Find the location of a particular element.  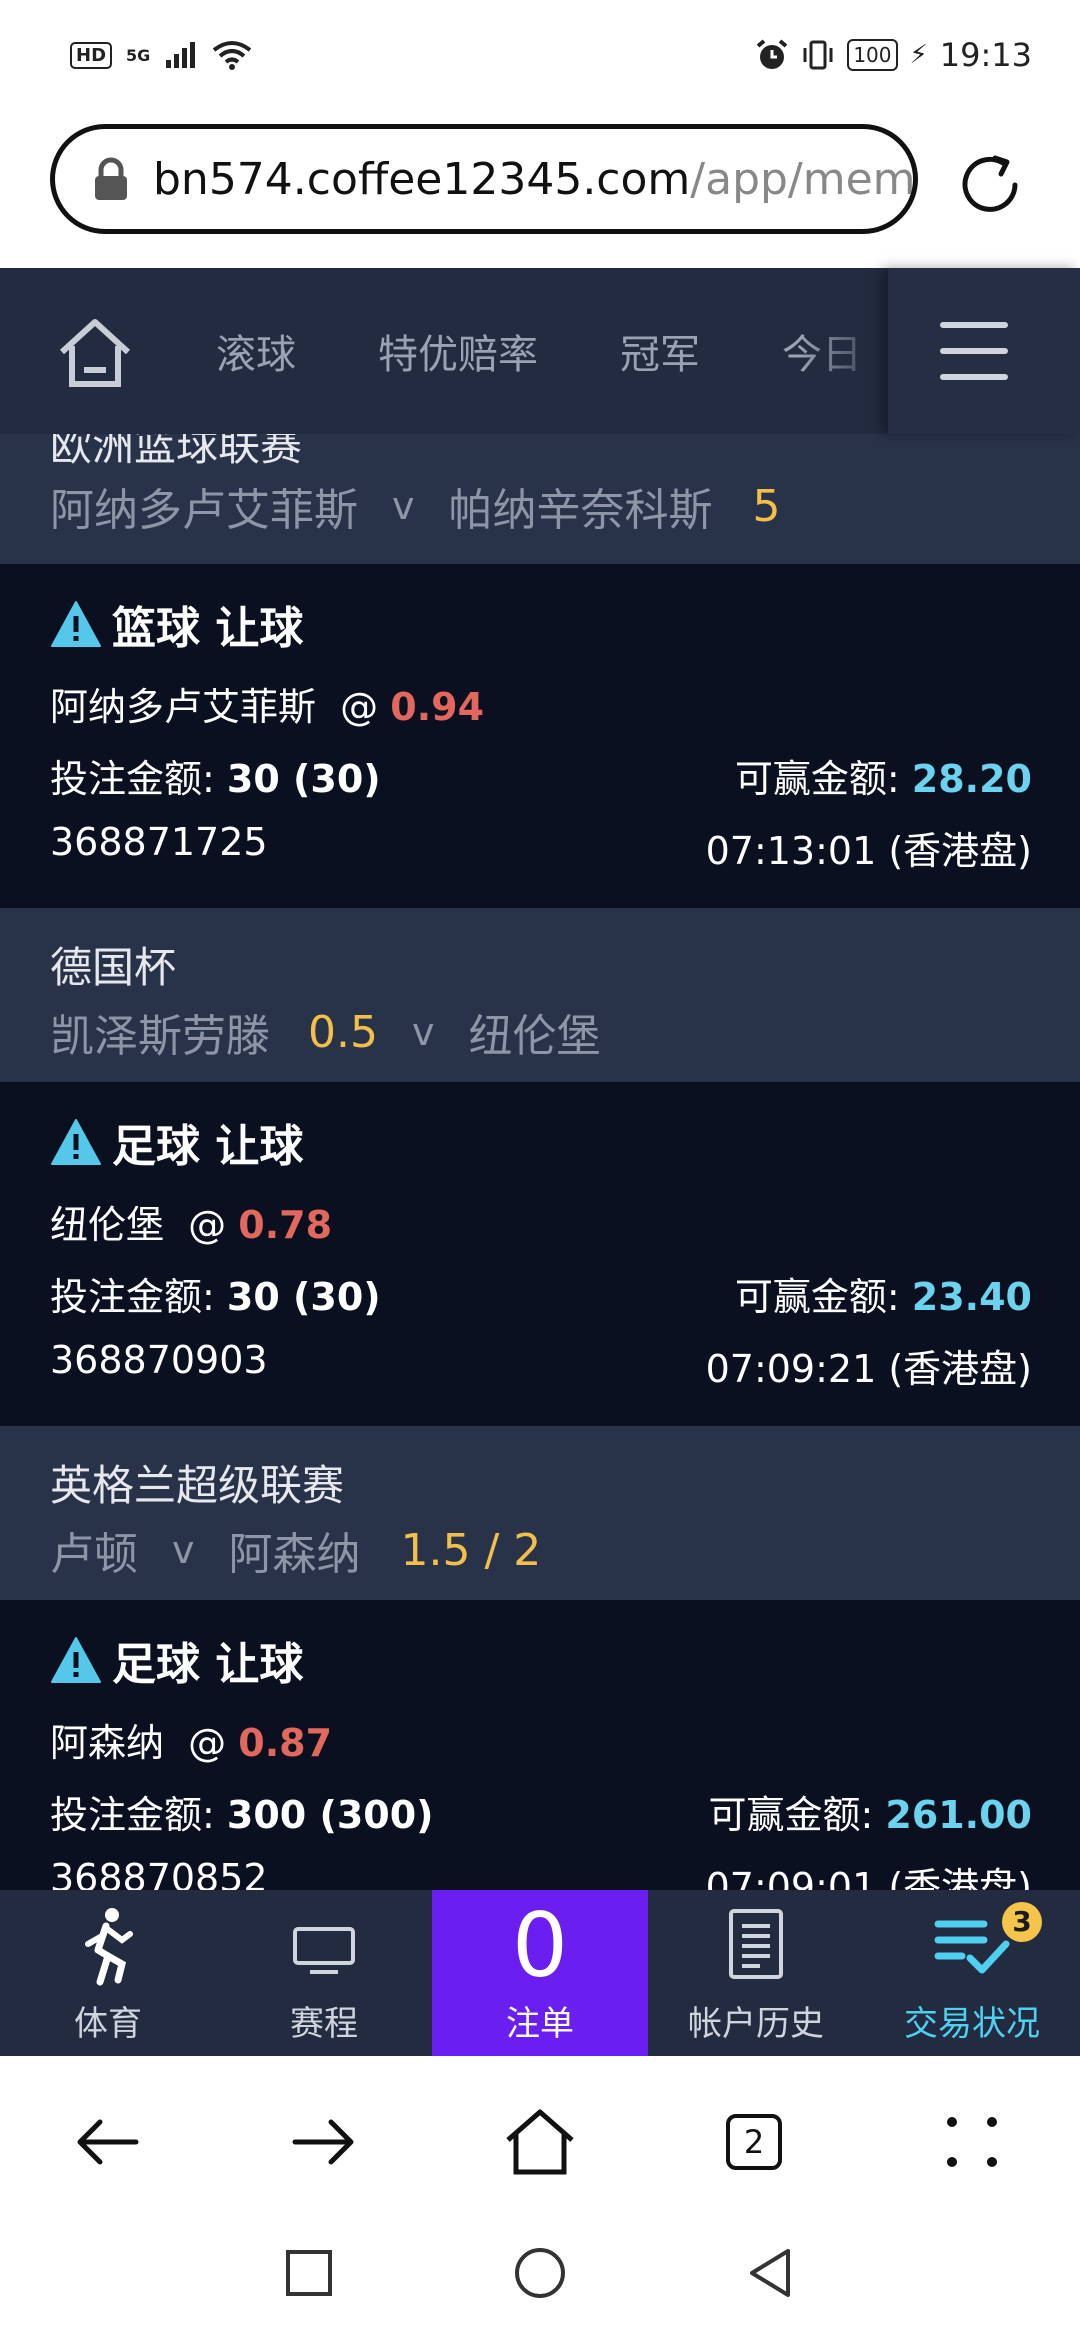

ticket-row: 368871725 07:13:01 (香港盘) is located at coordinates (541, 847).